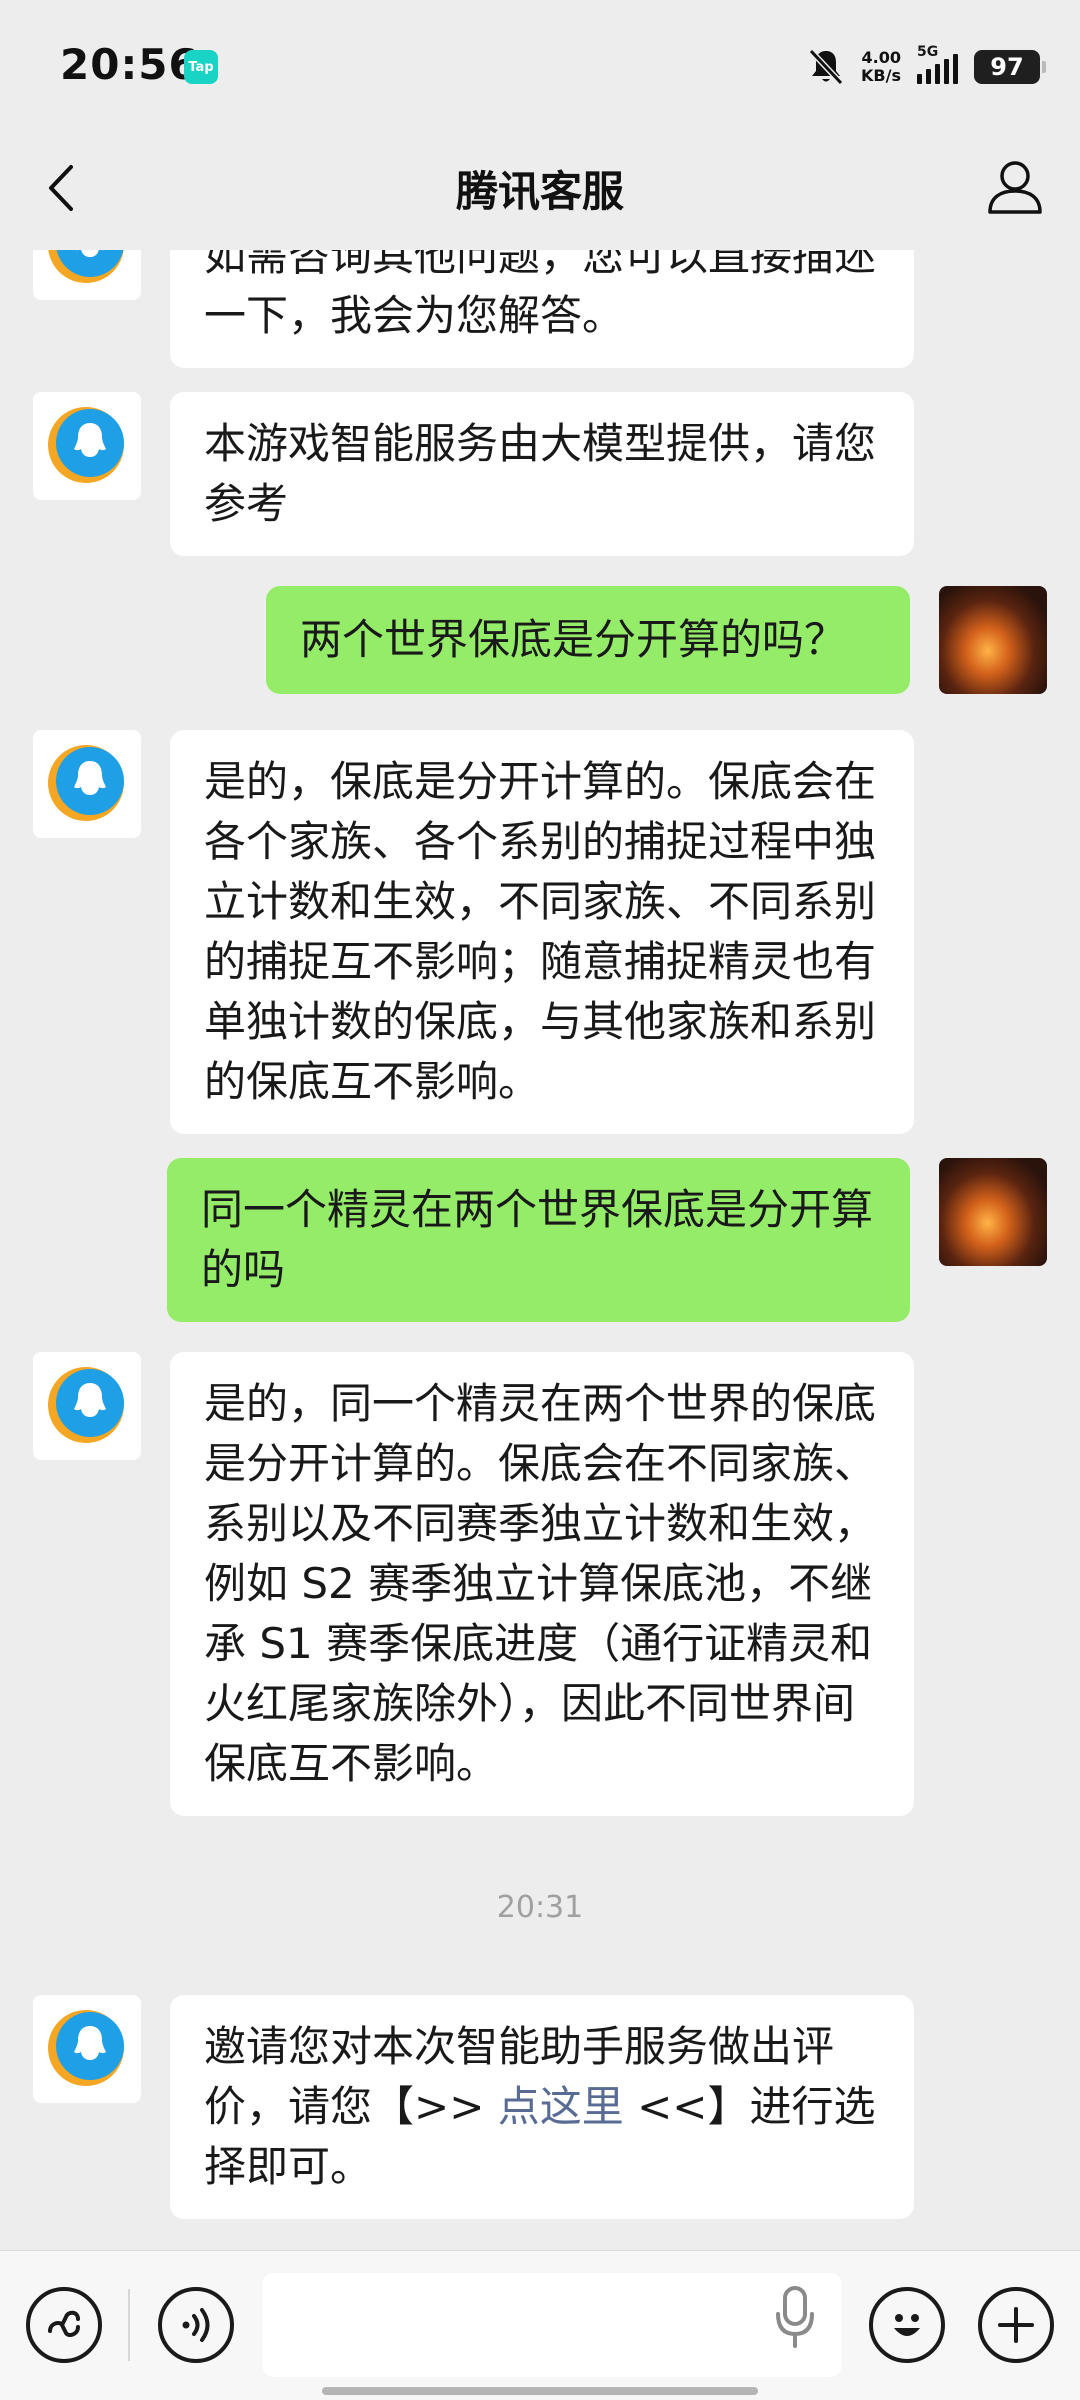 This screenshot has height=2400, width=1080. What do you see at coordinates (540, 1907) in the screenshot?
I see `chat-timestamp: 20:31` at bounding box center [540, 1907].